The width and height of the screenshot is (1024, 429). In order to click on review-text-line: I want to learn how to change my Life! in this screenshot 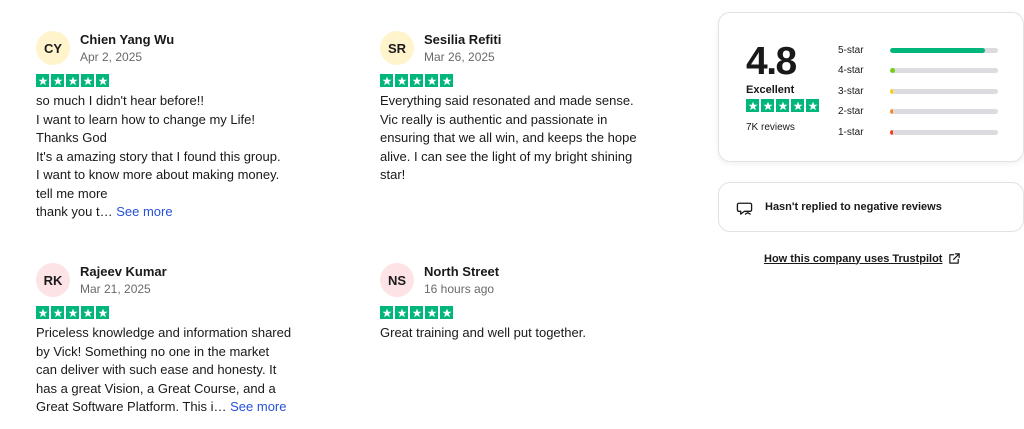, I will do `click(145, 119)`.